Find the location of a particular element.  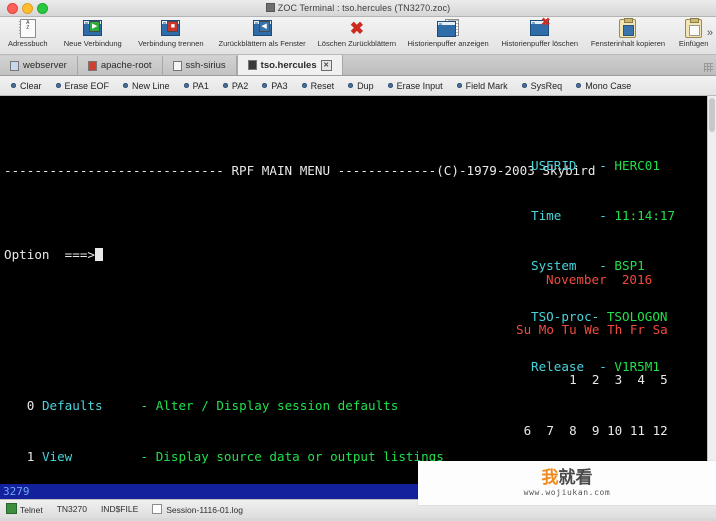

weekday: Th is located at coordinates (615, 329).